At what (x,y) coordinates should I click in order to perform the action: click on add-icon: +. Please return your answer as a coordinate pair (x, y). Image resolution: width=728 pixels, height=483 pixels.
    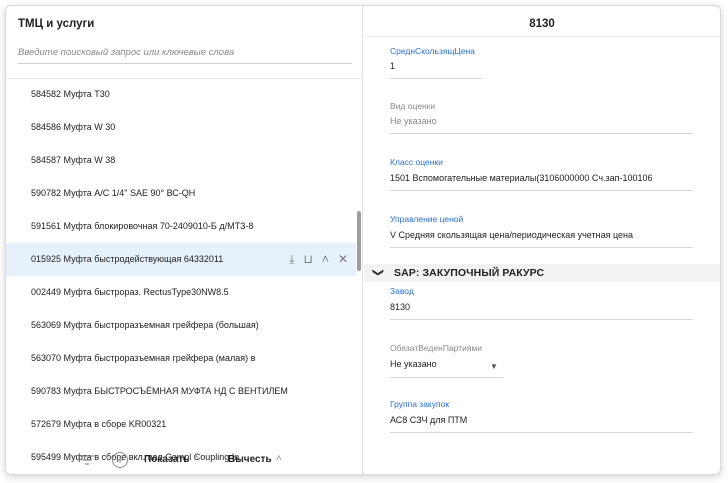
    Looking at the image, I should click on (120, 460).